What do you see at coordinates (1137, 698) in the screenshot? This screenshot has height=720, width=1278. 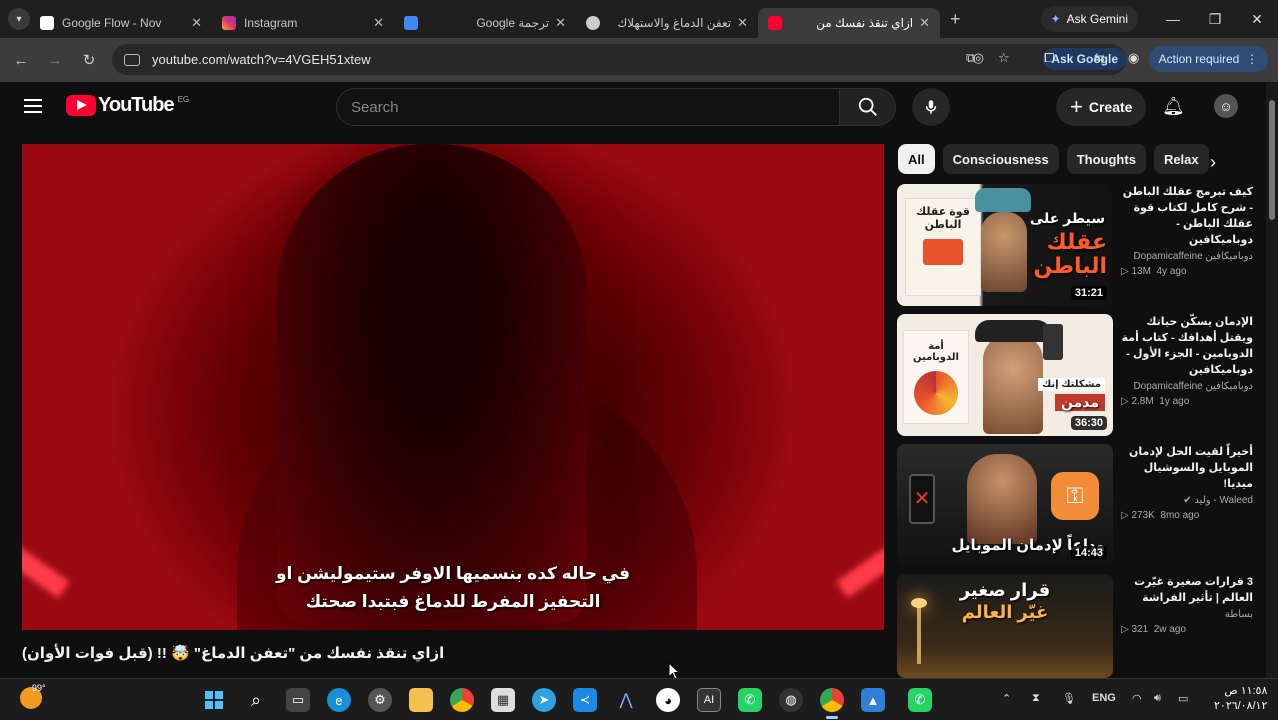 I see `wifi-icon: ◠` at bounding box center [1137, 698].